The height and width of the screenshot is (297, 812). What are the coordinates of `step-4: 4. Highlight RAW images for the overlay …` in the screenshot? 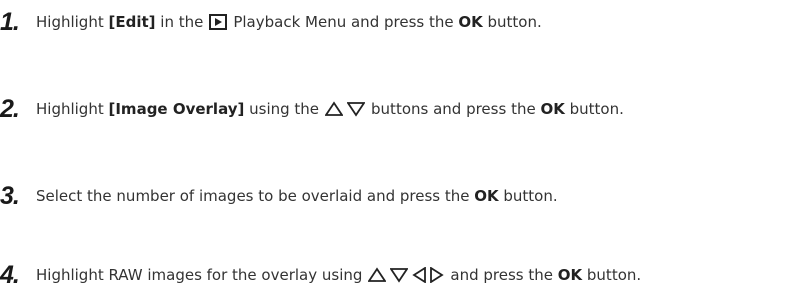 It's located at (320, 275).